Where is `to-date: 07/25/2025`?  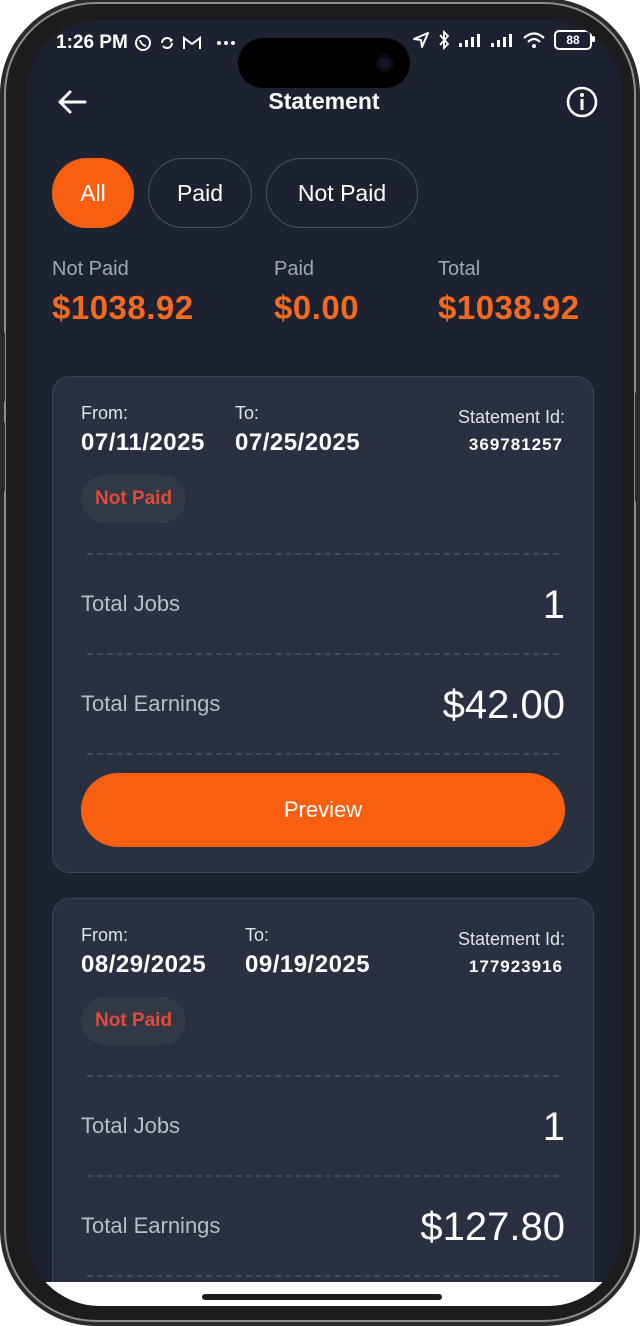
to-date: 07/25/2025 is located at coordinates (298, 442).